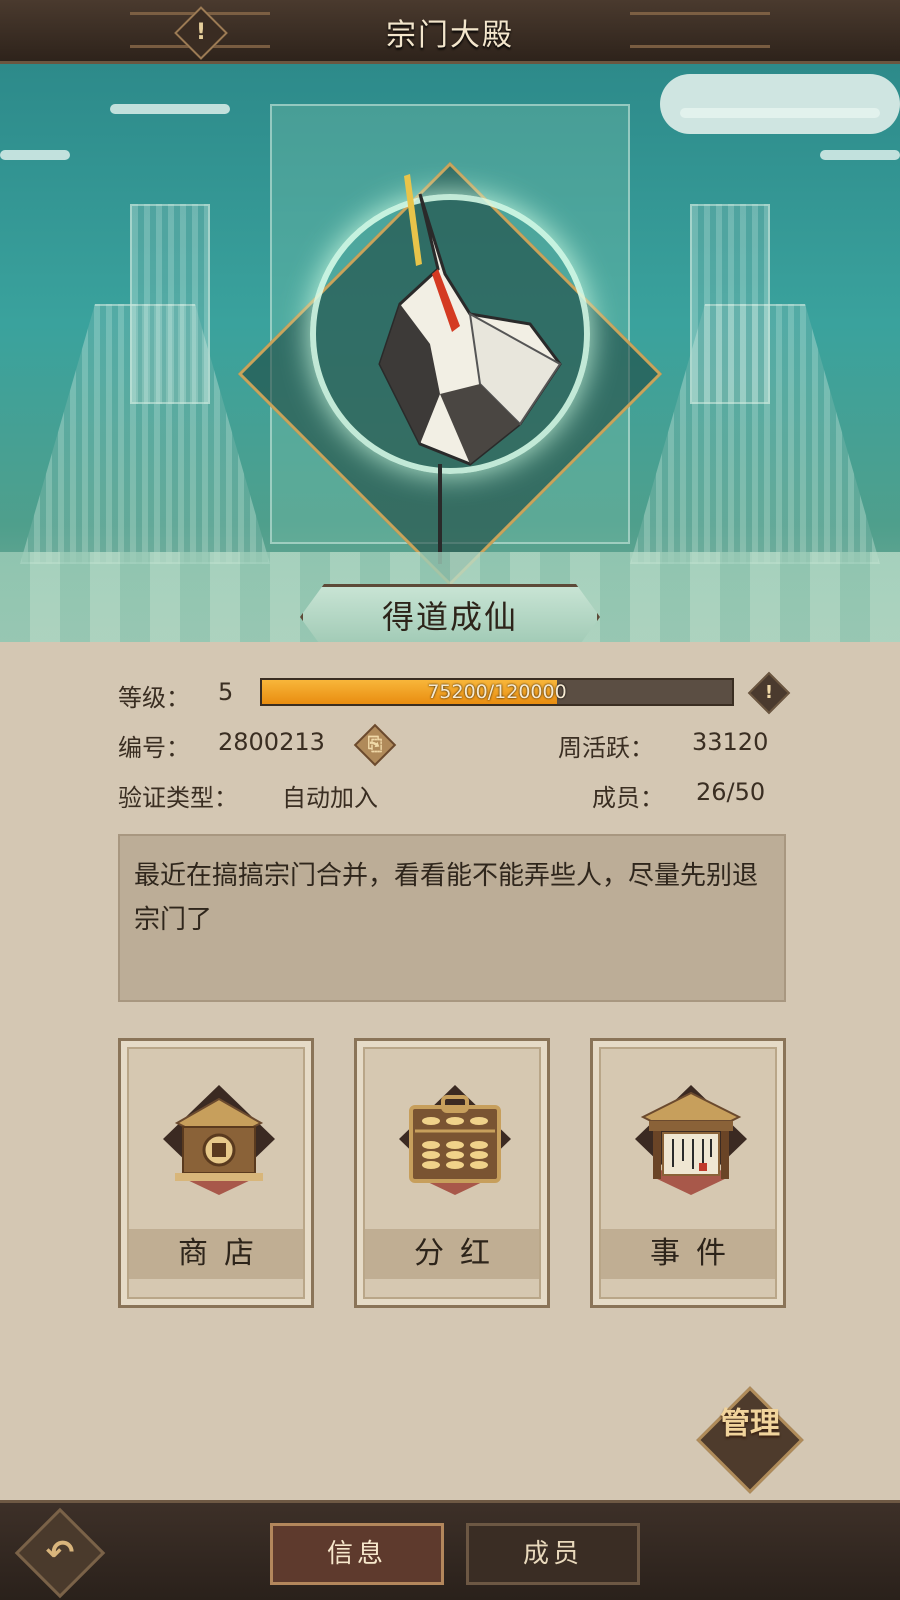  I want to click on event-card: 事件, so click(688, 1173).